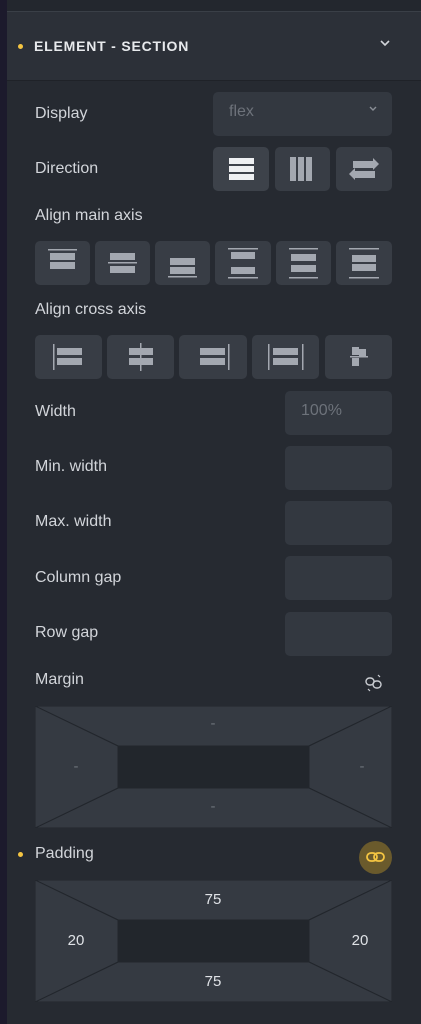 This screenshot has height=1024, width=421. I want to click on width-input: 100%, so click(338, 413).